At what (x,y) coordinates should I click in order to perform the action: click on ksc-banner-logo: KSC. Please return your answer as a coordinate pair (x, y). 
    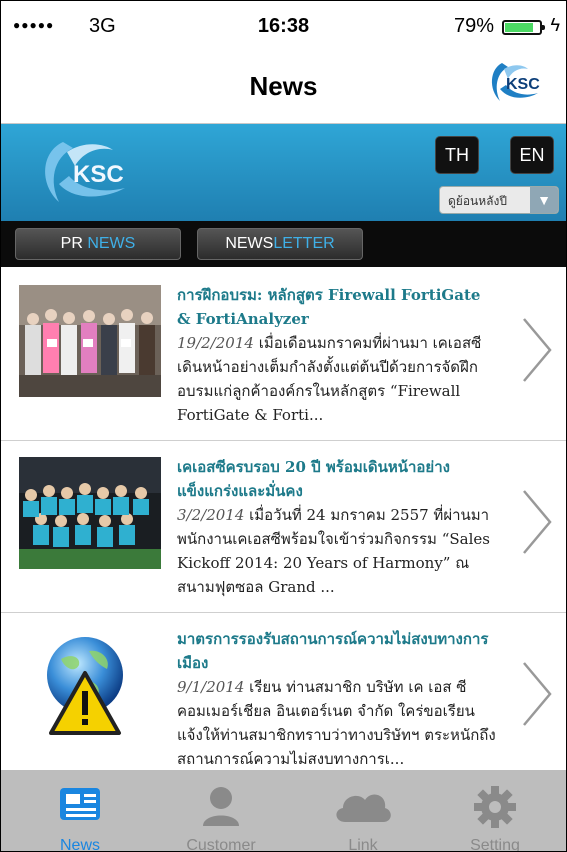
    Looking at the image, I should click on (85, 172).